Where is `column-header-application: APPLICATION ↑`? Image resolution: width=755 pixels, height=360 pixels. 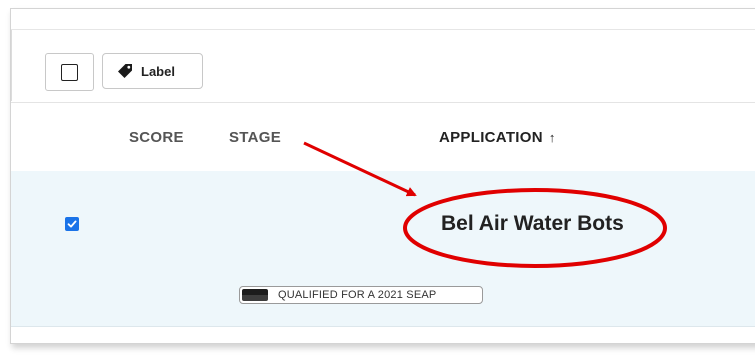 column-header-application: APPLICATION ↑ is located at coordinates (497, 137).